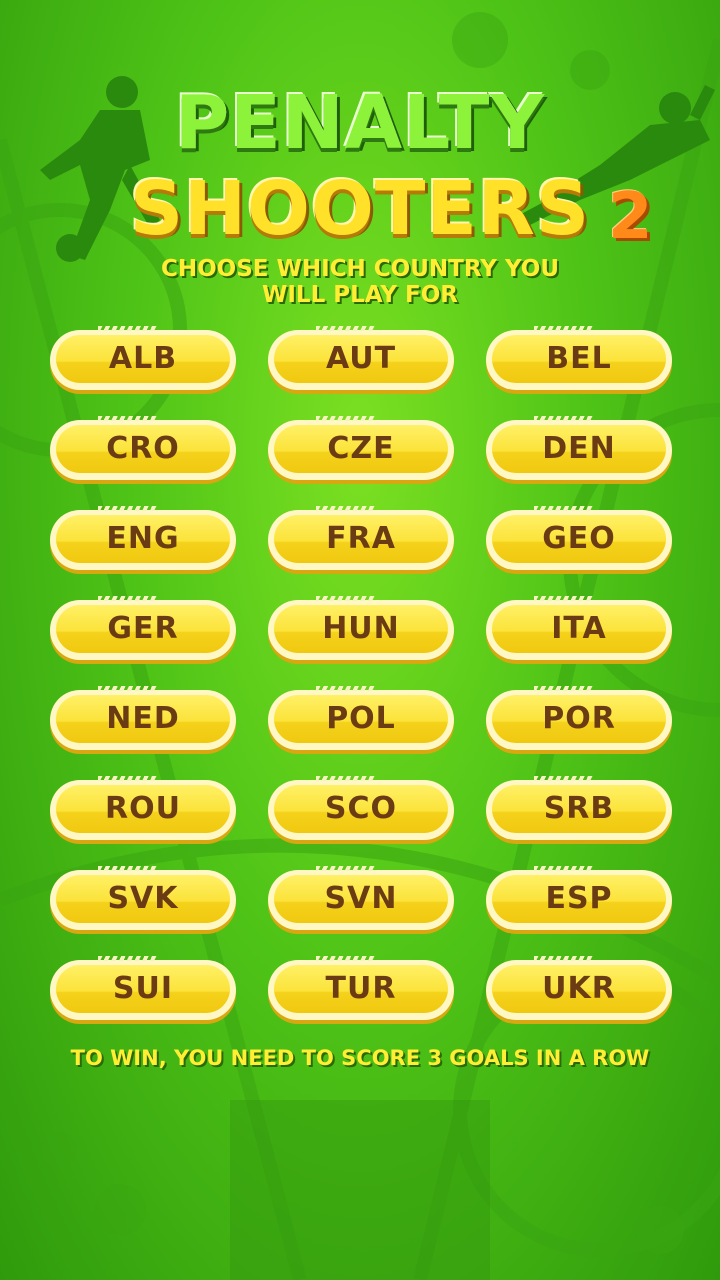 This screenshot has width=720, height=1280. I want to click on country-button-eng: ENG, so click(143, 538).